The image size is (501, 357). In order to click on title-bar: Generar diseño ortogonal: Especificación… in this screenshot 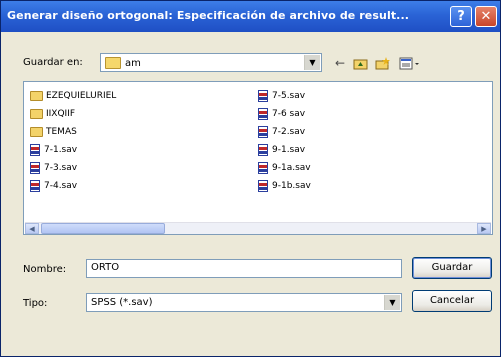, I will do `click(250, 16)`.